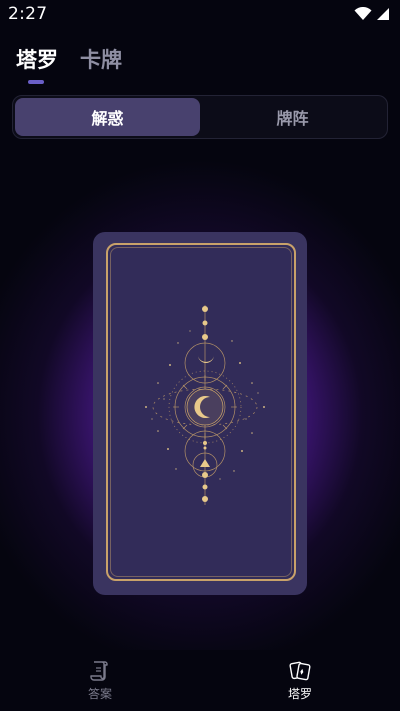 Image resolution: width=400 pixels, height=711 pixels. I want to click on bottom-nav: 答案 塔罗, so click(200, 680).